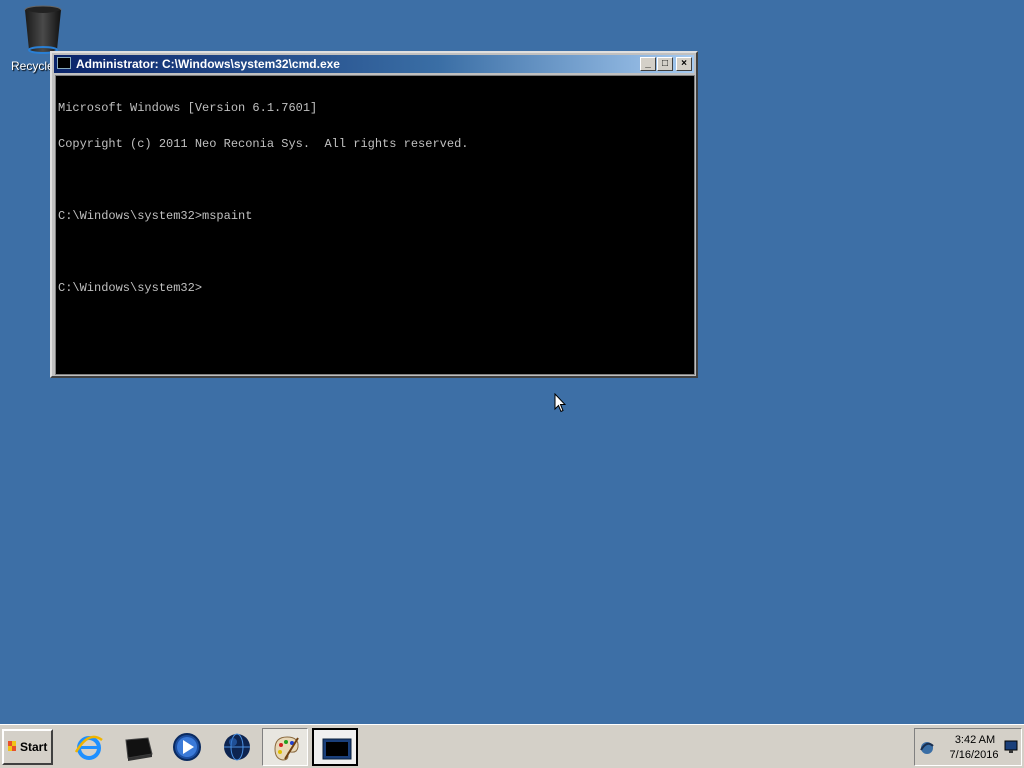 Image resolution: width=1024 pixels, height=768 pixels. I want to click on taskbar-media-player, so click(187, 747).